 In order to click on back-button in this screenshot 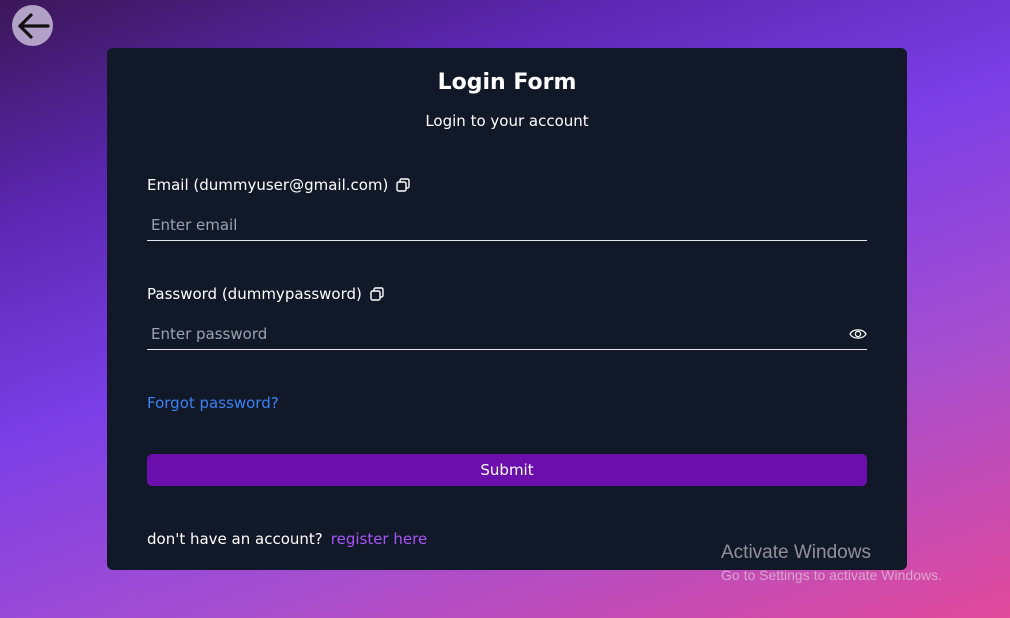, I will do `click(32, 25)`.